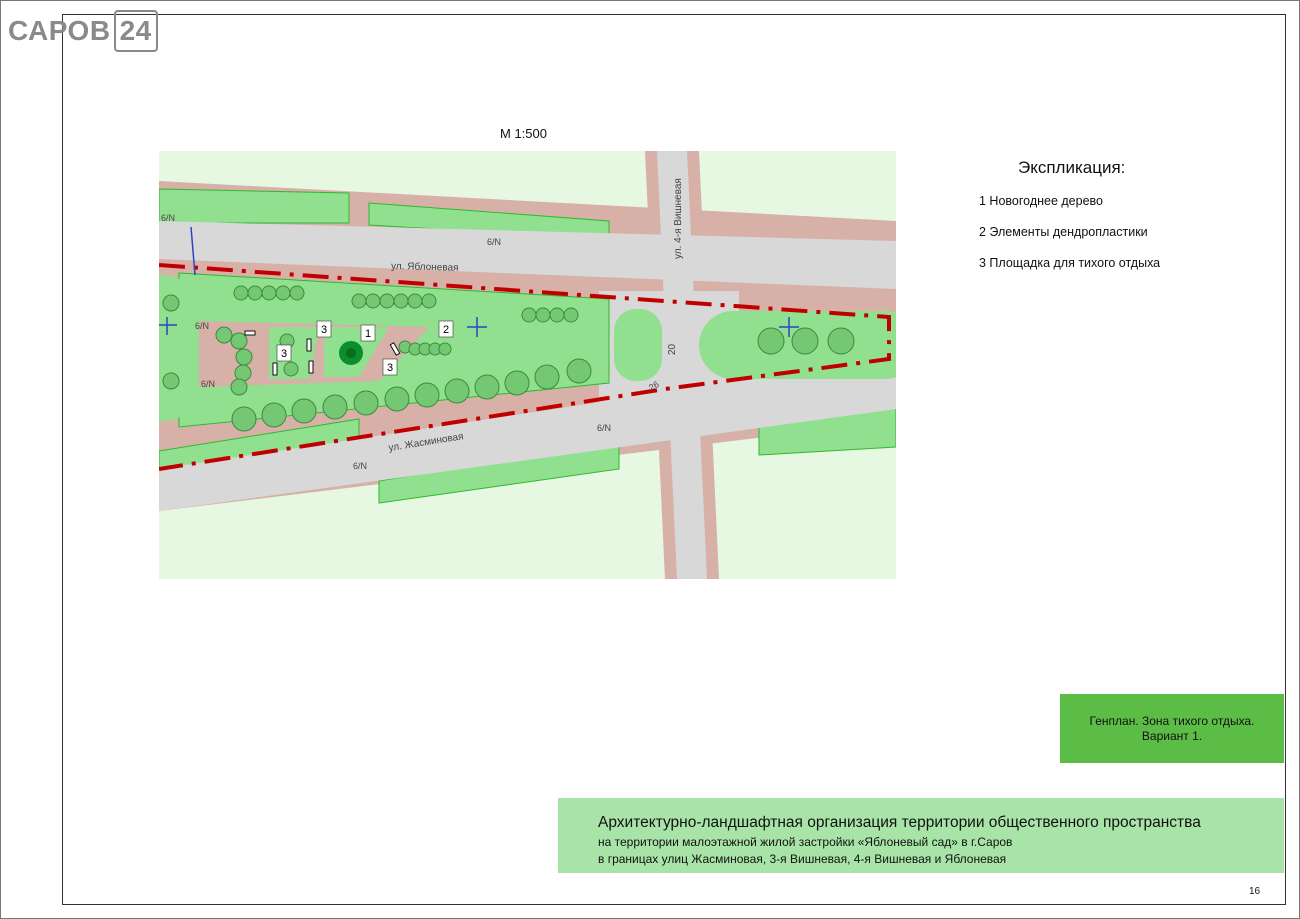 This screenshot has width=1300, height=919. What do you see at coordinates (1041, 201) in the screenshot?
I see `legend-item-1: 1 Новогоднее дерево` at bounding box center [1041, 201].